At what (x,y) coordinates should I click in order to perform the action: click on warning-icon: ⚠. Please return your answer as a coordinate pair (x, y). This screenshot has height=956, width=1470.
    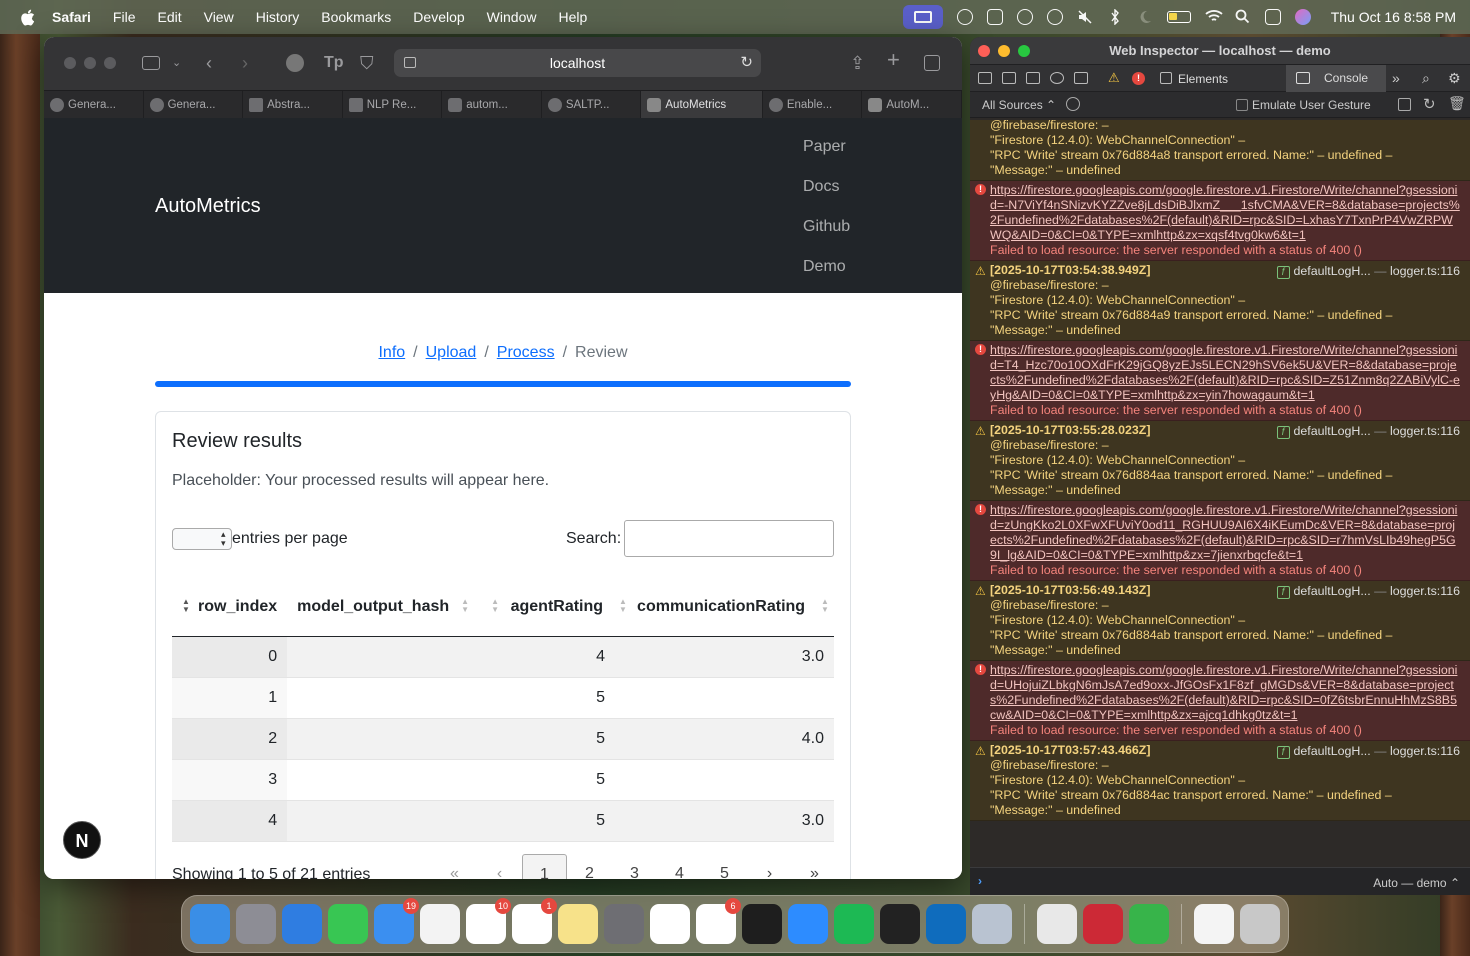
    Looking at the image, I should click on (1114, 78).